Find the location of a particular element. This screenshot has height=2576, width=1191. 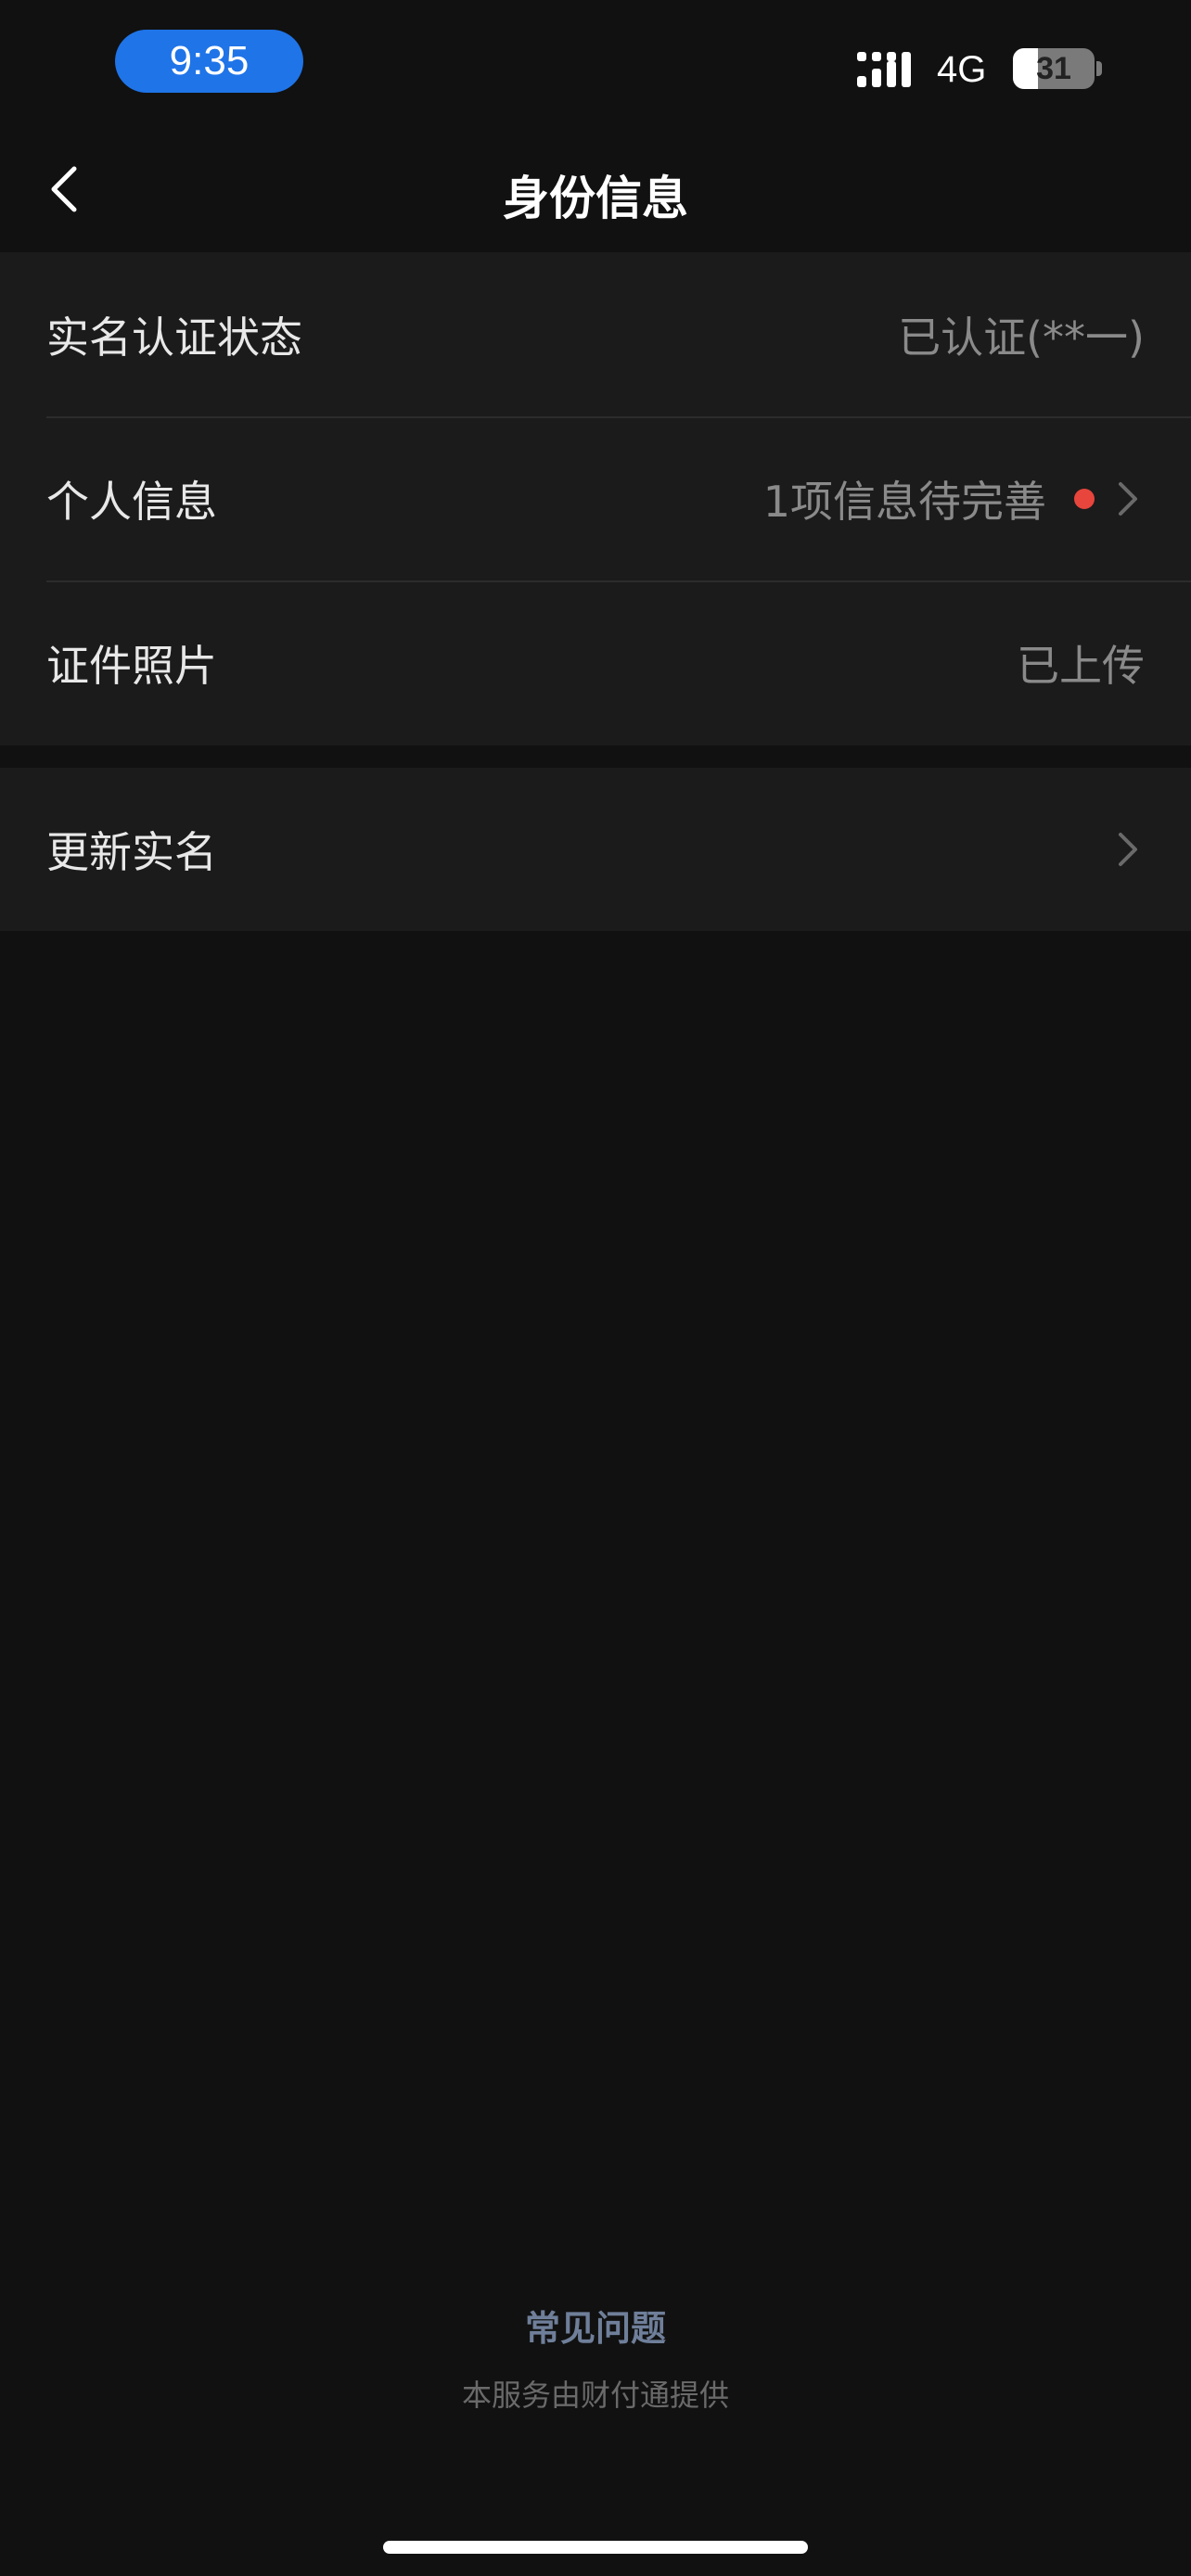

status-time: 9:35 is located at coordinates (209, 61).